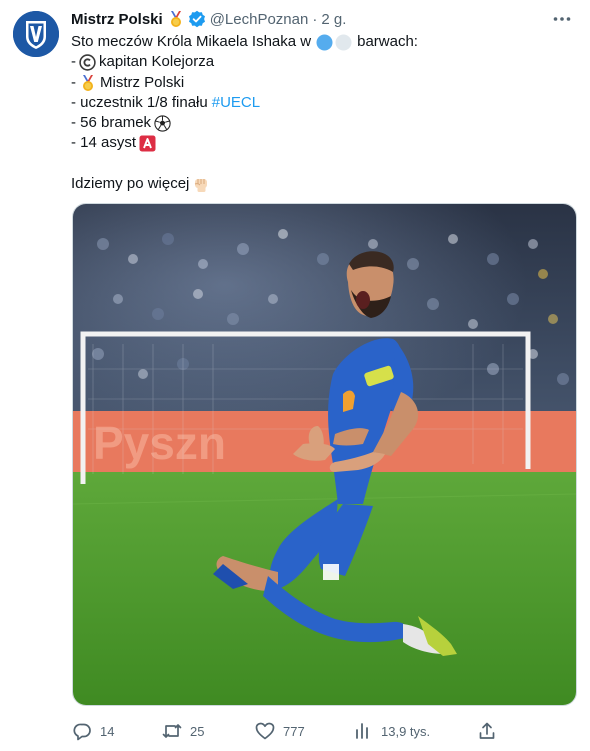 Image resolution: width=590 pixels, height=751 pixels. I want to click on text-line-2-dash: -, so click(73, 62).